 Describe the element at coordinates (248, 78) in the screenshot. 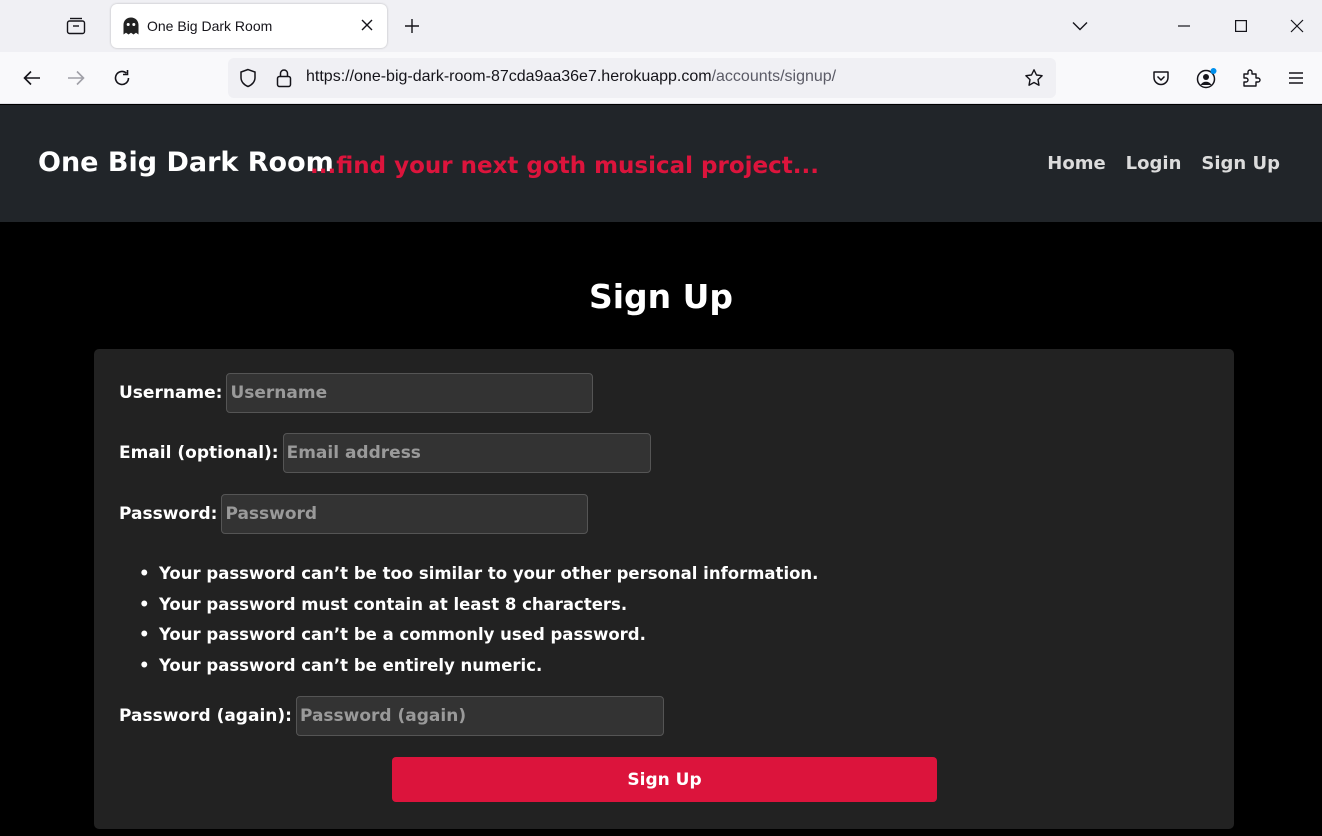

I see `shield-icon` at that location.